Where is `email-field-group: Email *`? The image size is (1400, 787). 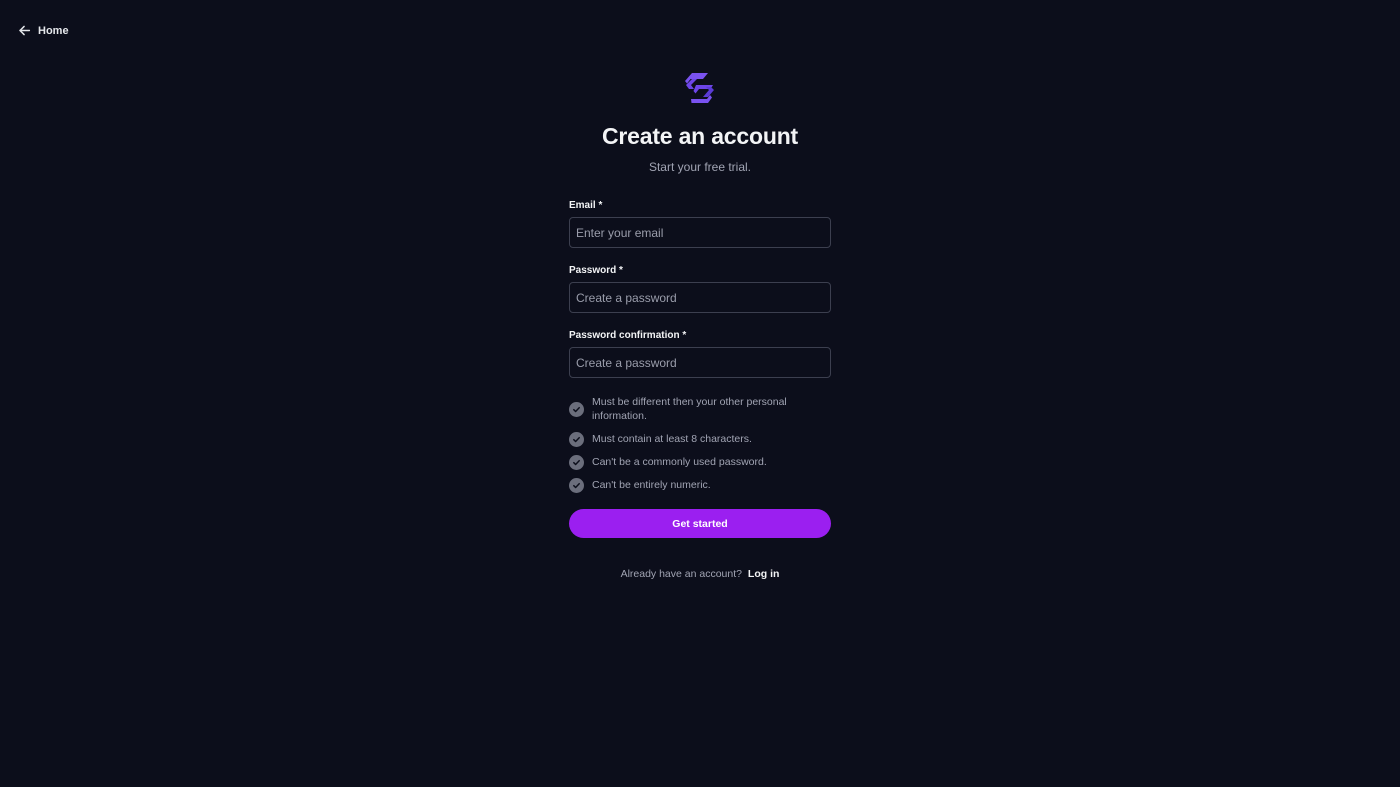
email-field-group: Email * is located at coordinates (700, 224).